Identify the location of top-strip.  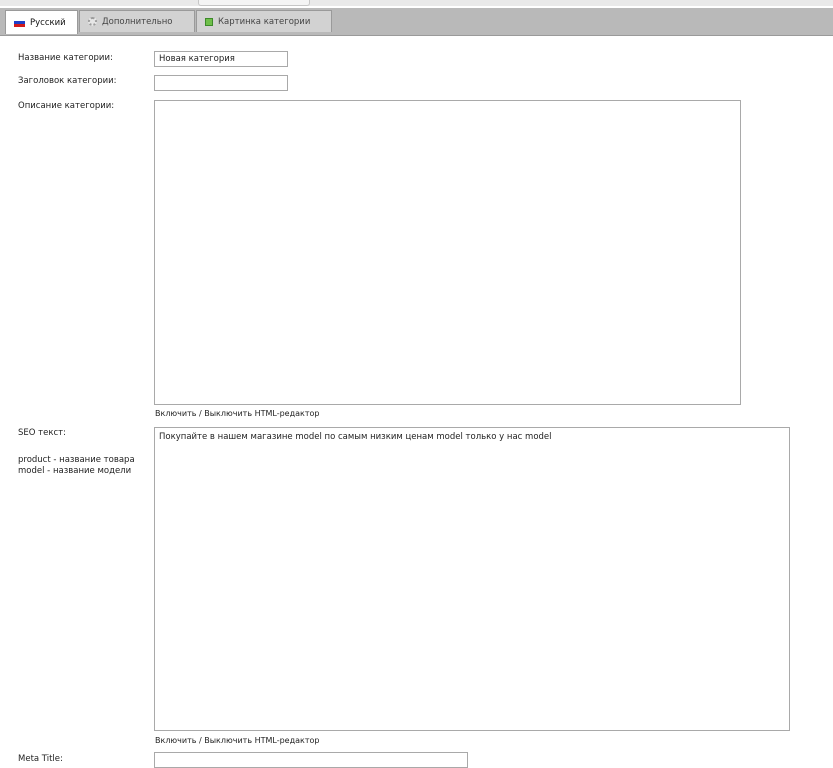
(416, 3).